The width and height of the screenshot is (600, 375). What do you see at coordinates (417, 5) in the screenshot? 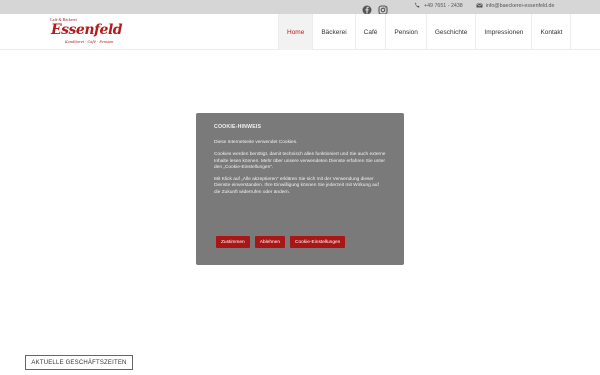
I see `phone-icon` at bounding box center [417, 5].